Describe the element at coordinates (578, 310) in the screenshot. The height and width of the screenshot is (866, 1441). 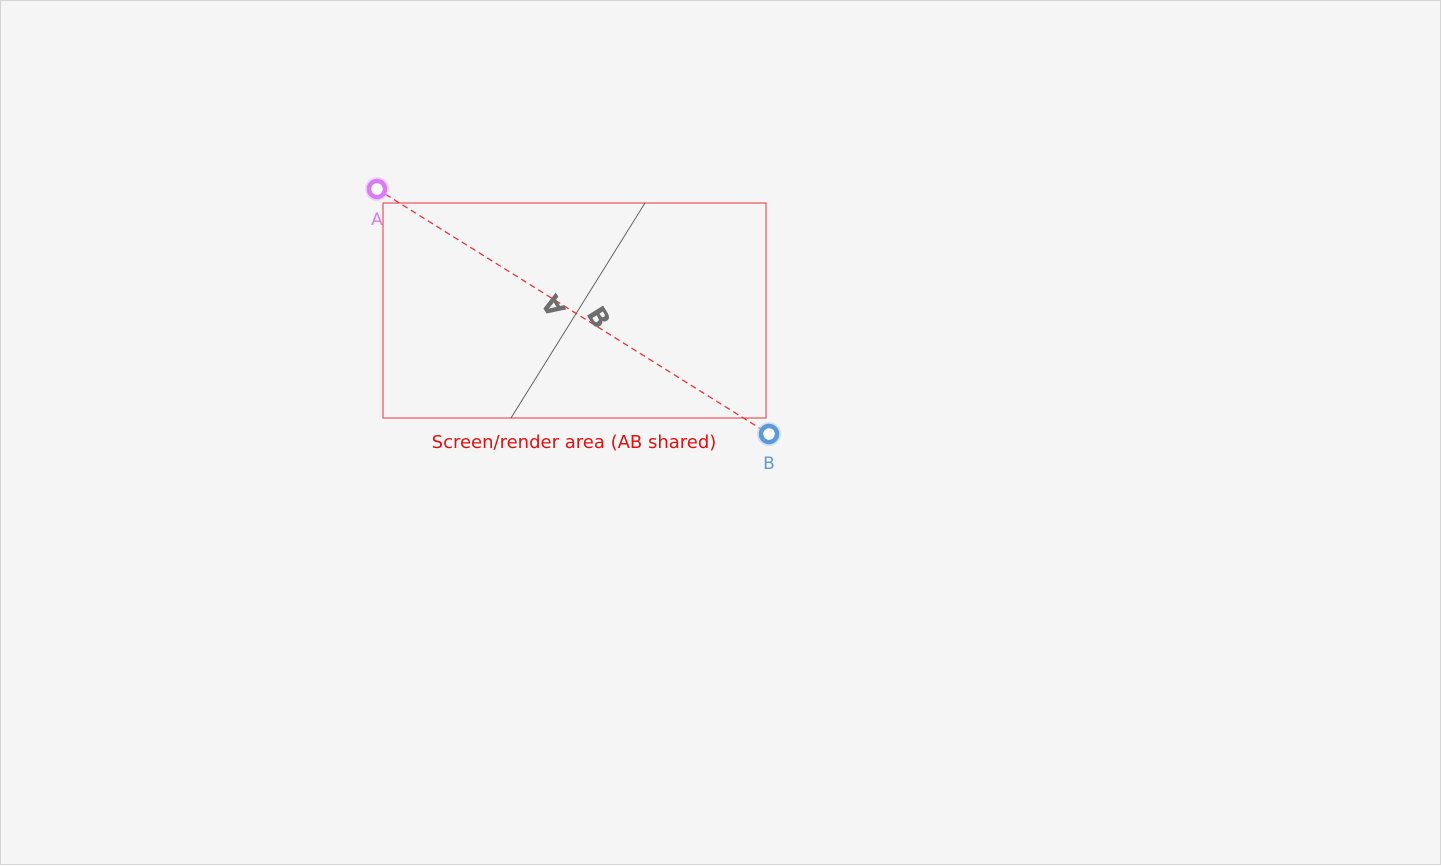
I see `split-divider-line` at that location.